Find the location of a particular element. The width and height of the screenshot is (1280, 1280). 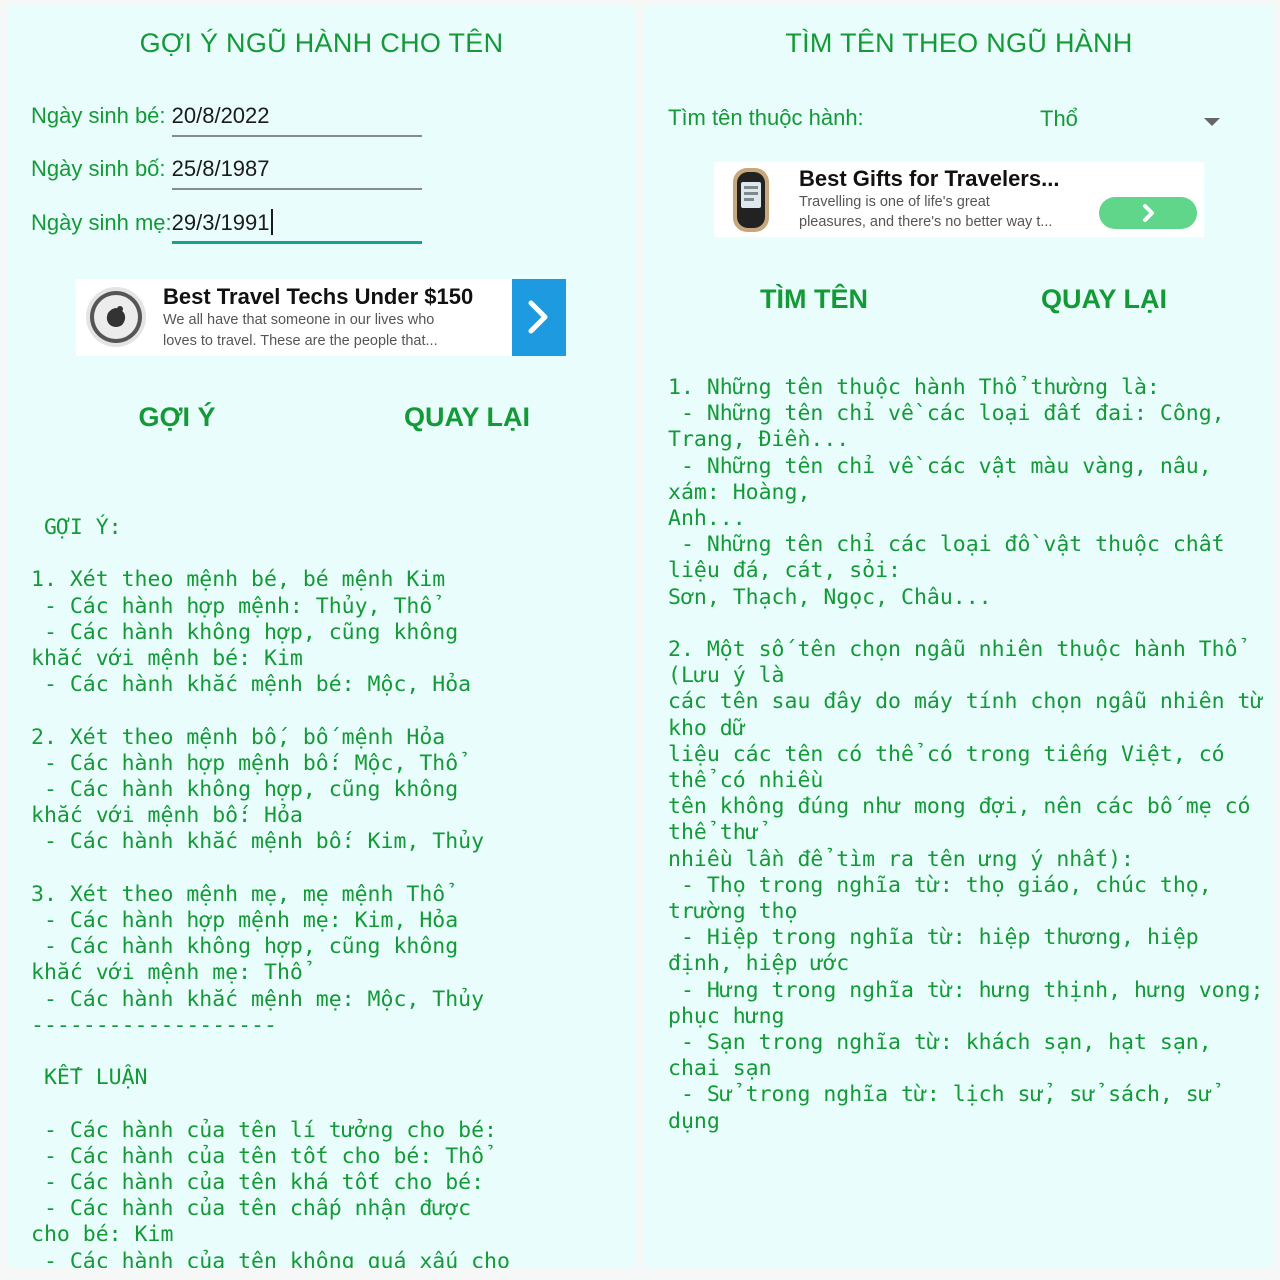

baby-birthdate-underline is located at coordinates (297, 136).